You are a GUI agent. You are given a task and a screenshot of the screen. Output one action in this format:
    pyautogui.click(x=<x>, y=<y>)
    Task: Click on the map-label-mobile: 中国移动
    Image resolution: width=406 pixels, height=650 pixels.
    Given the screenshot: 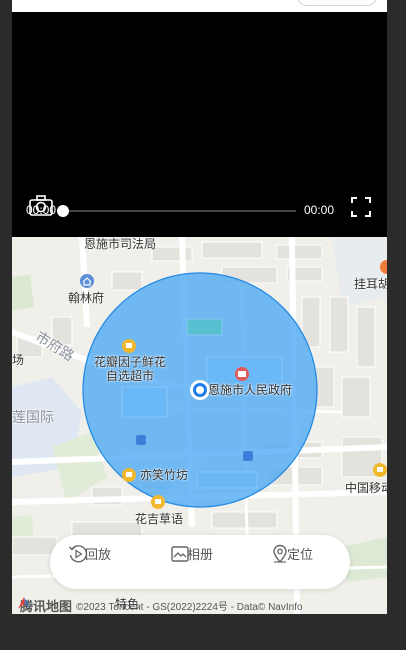 What is the action you would take?
    pyautogui.click(x=366, y=488)
    